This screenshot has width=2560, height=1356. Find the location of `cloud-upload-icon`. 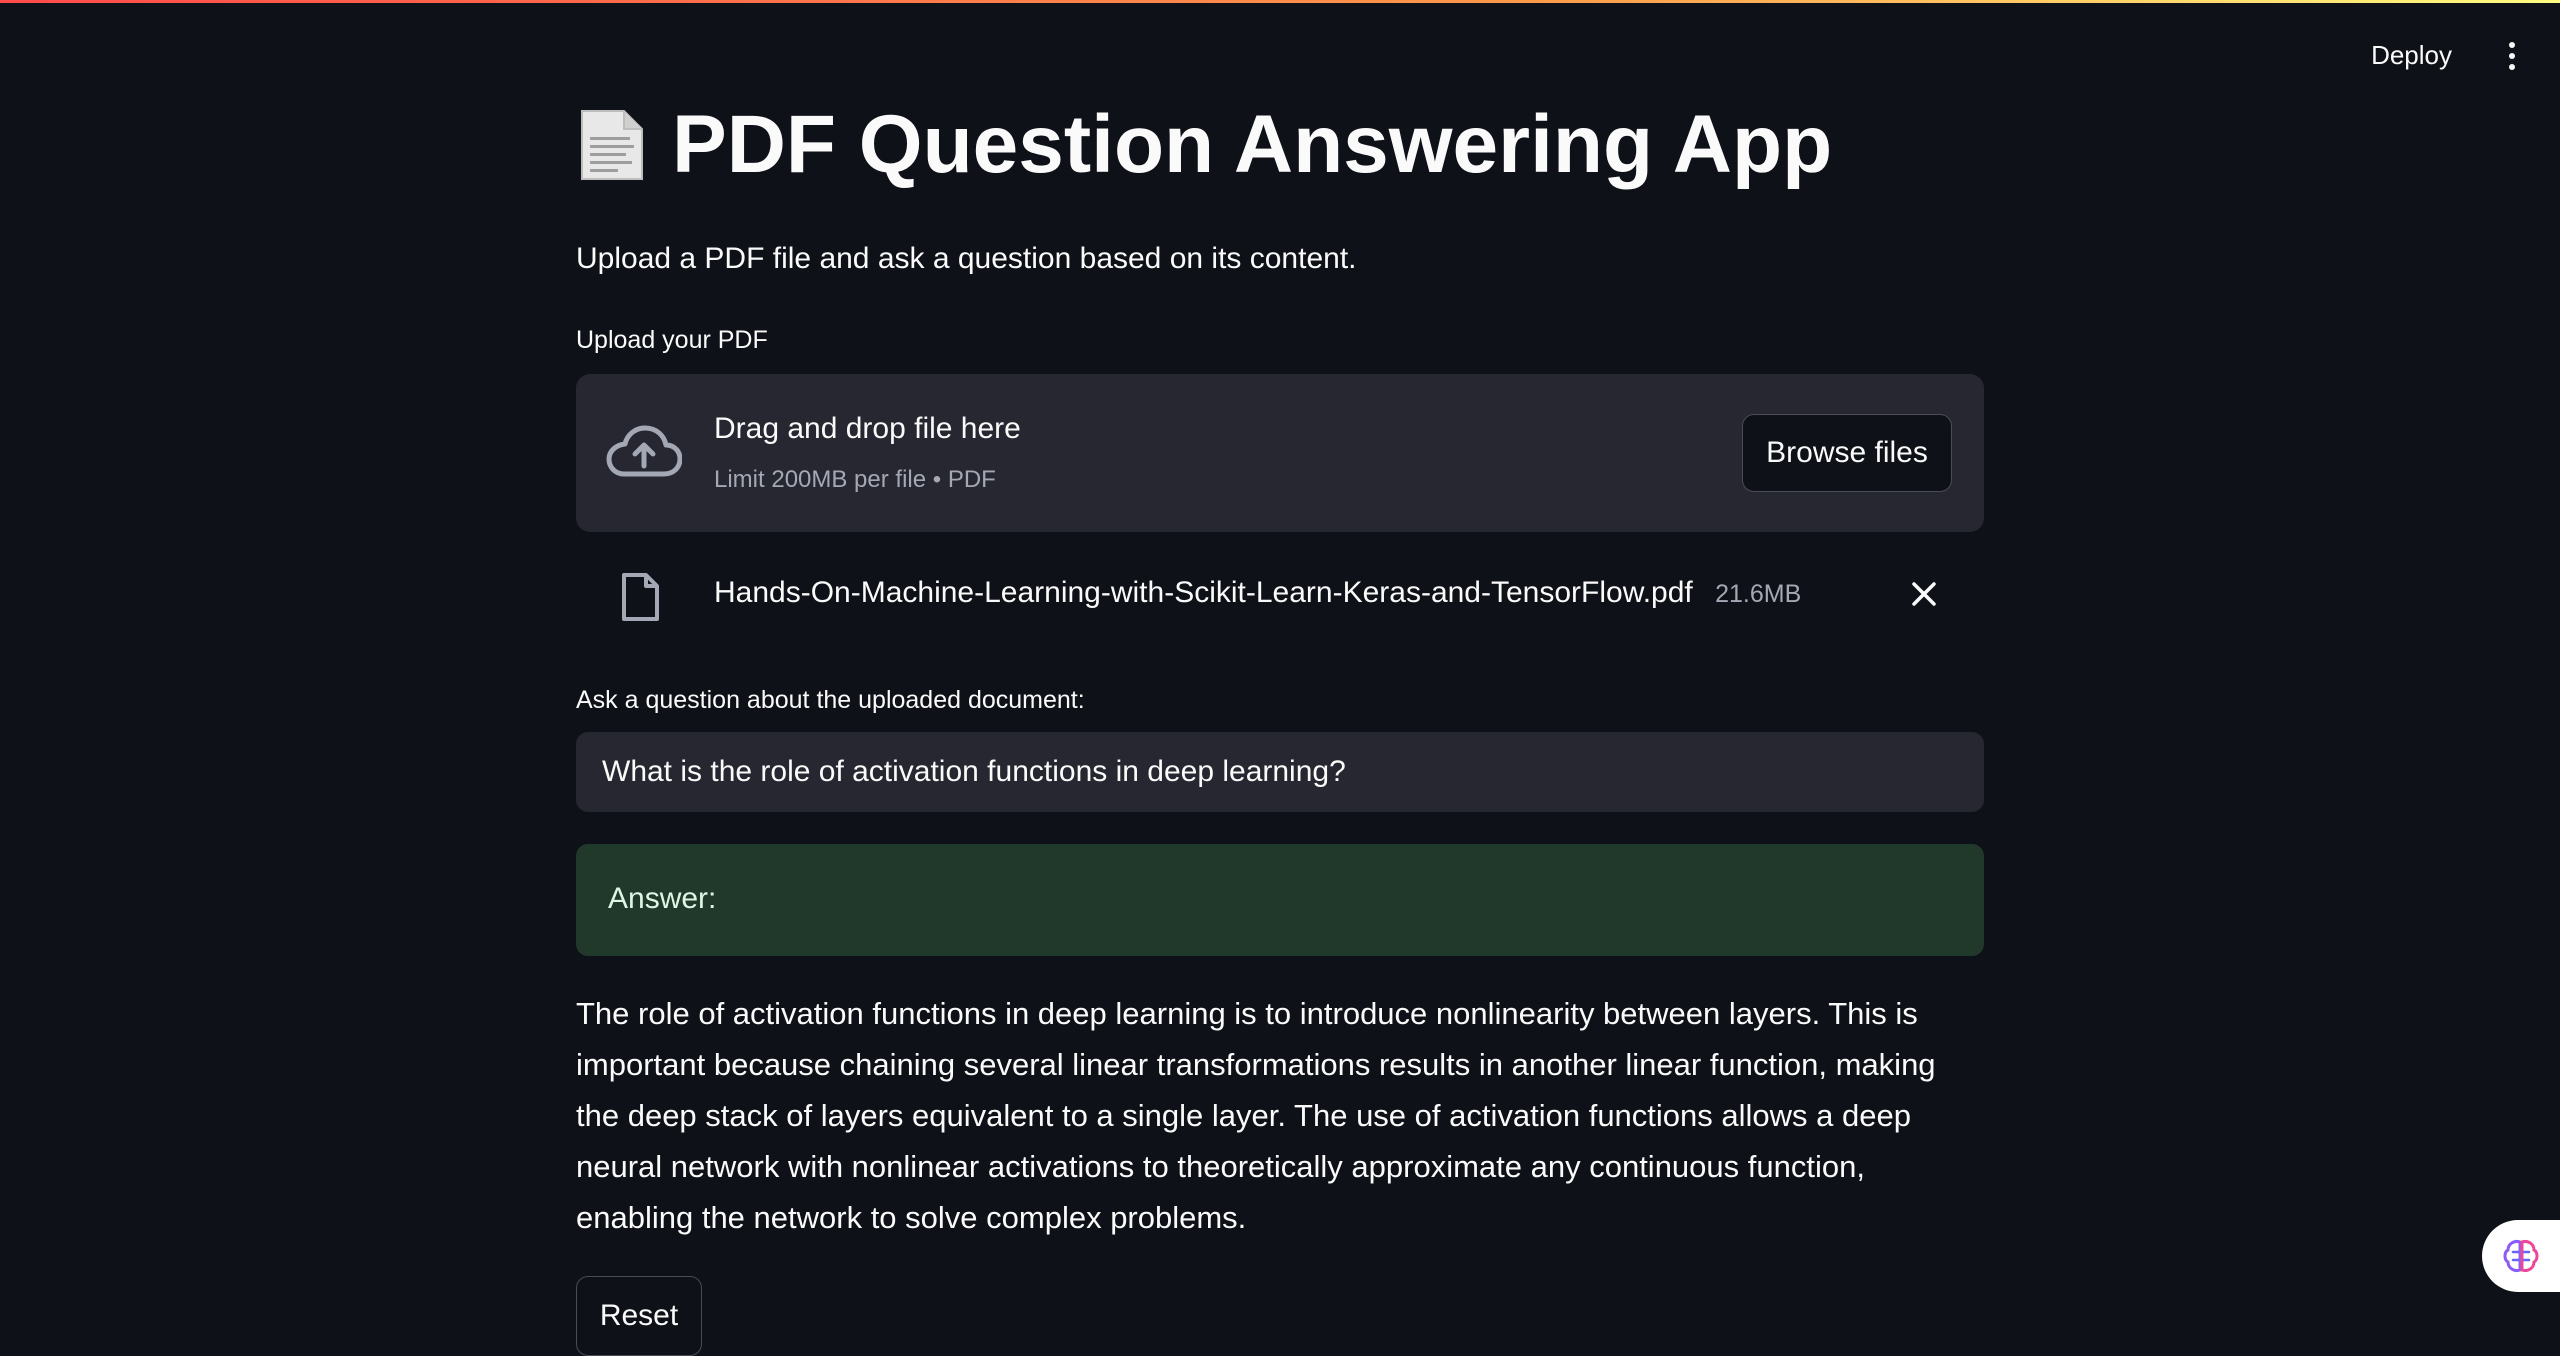

cloud-upload-icon is located at coordinates (644, 455).